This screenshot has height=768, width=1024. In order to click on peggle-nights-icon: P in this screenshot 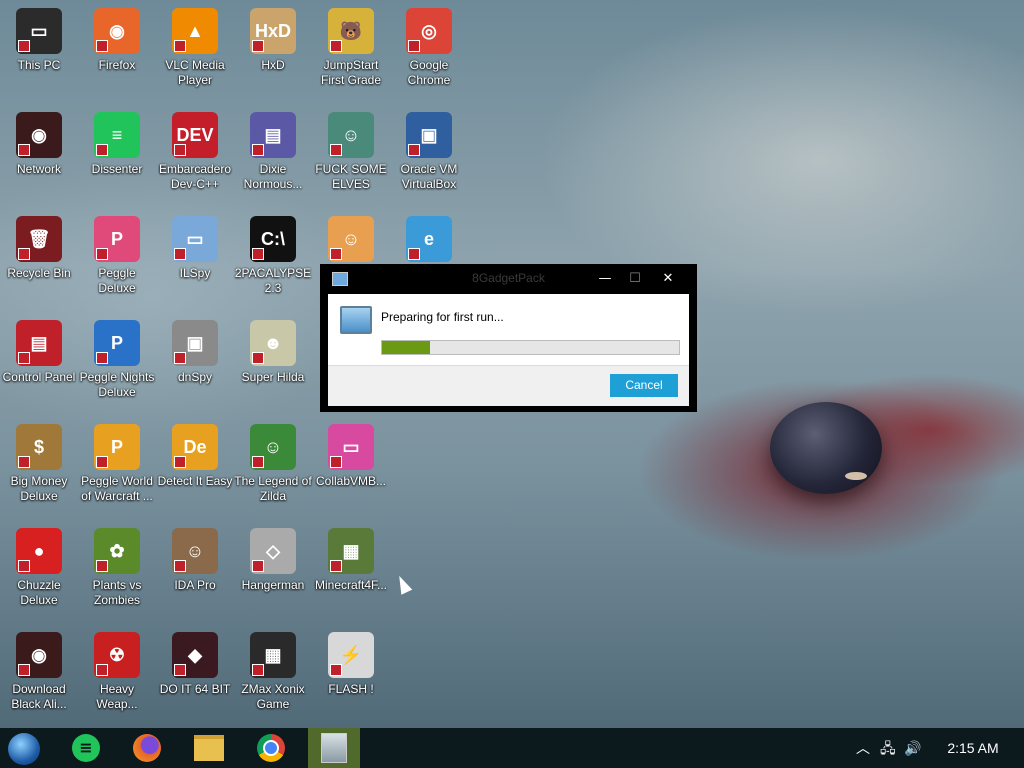, I will do `click(117, 343)`.